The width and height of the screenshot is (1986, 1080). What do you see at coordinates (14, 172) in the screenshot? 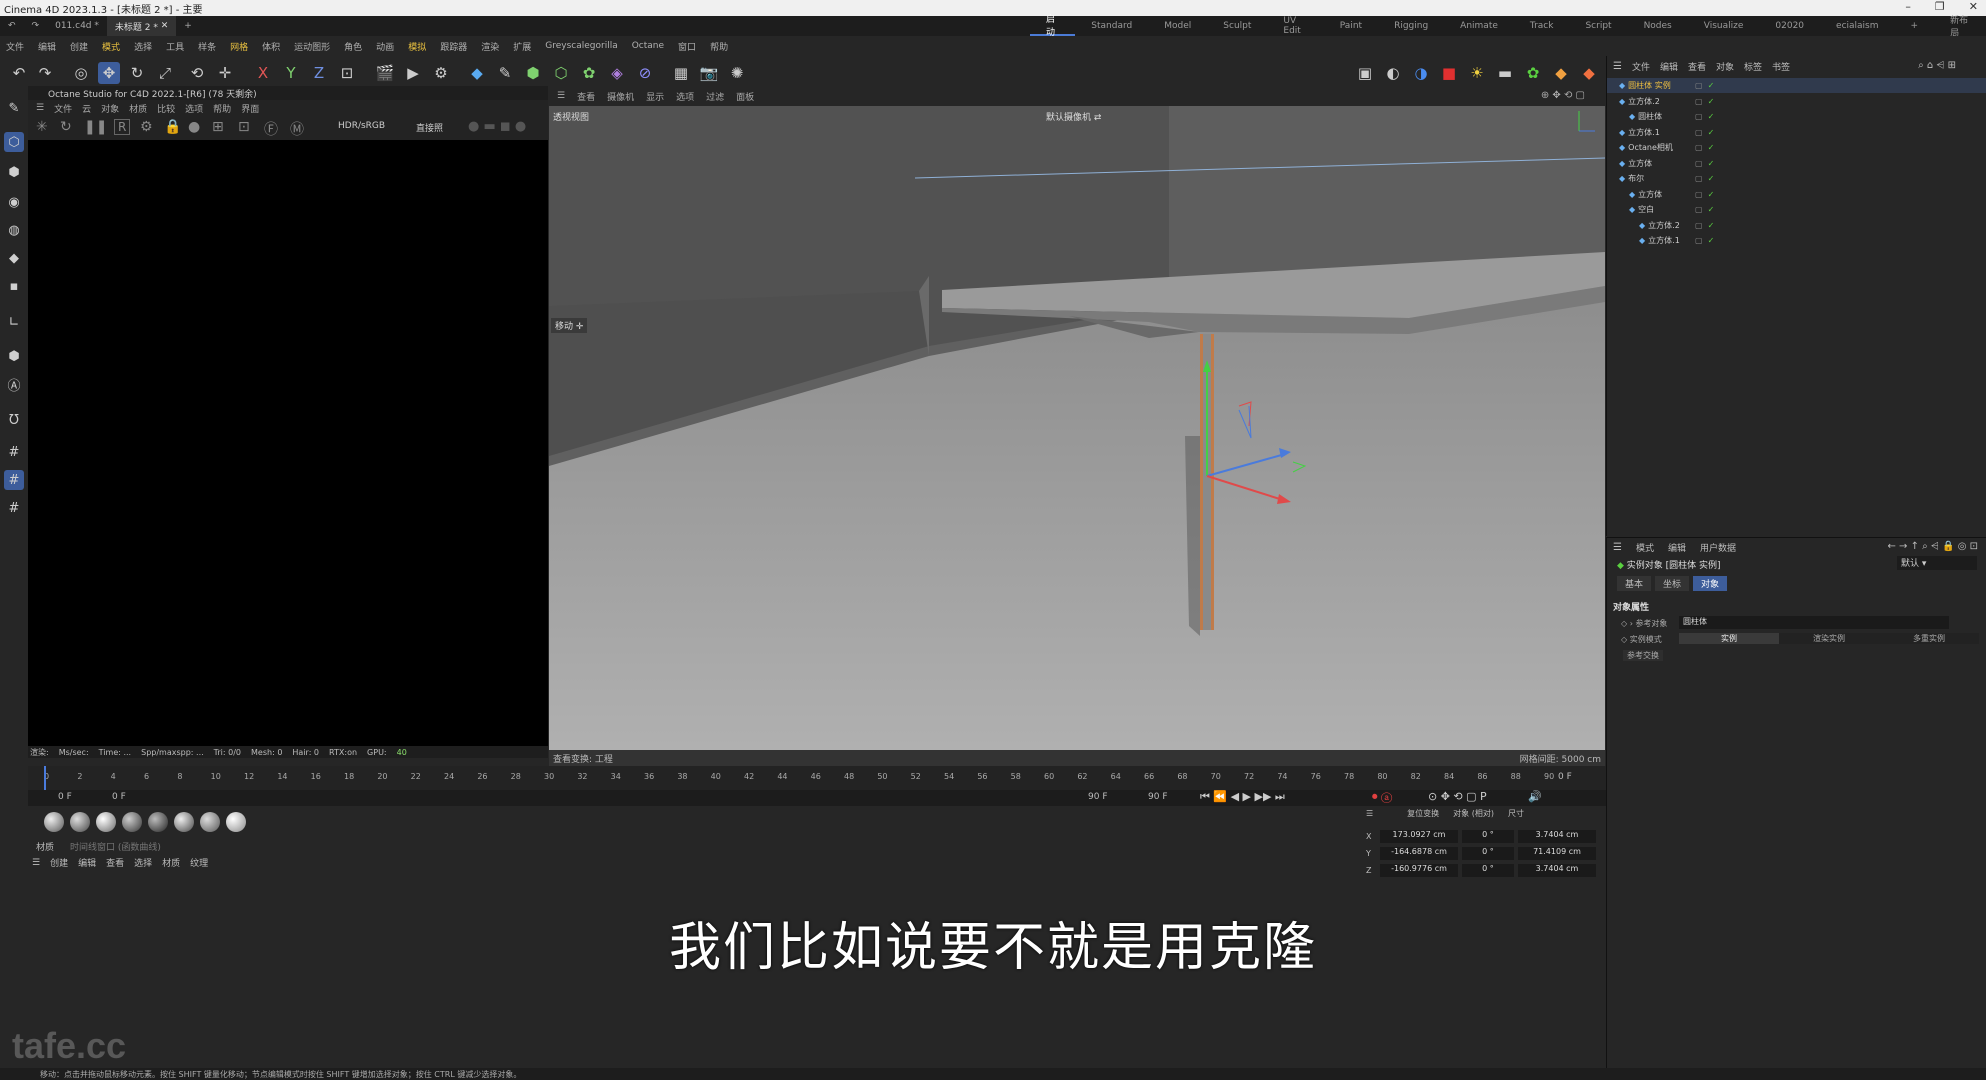
I see `texture-mode-icon: ⬢` at bounding box center [14, 172].